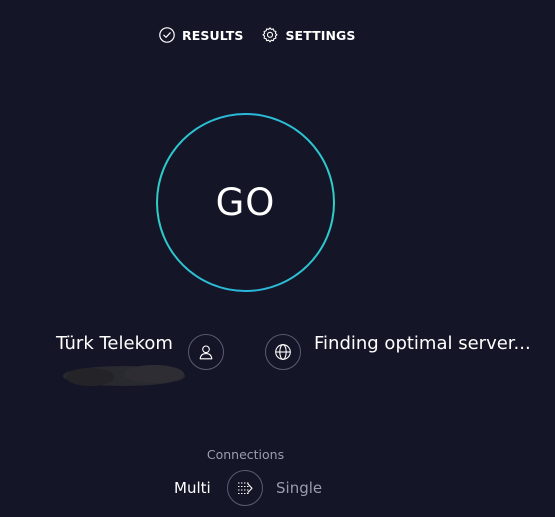 This screenshot has width=555, height=517. I want to click on connections-toggle-icon, so click(245, 488).